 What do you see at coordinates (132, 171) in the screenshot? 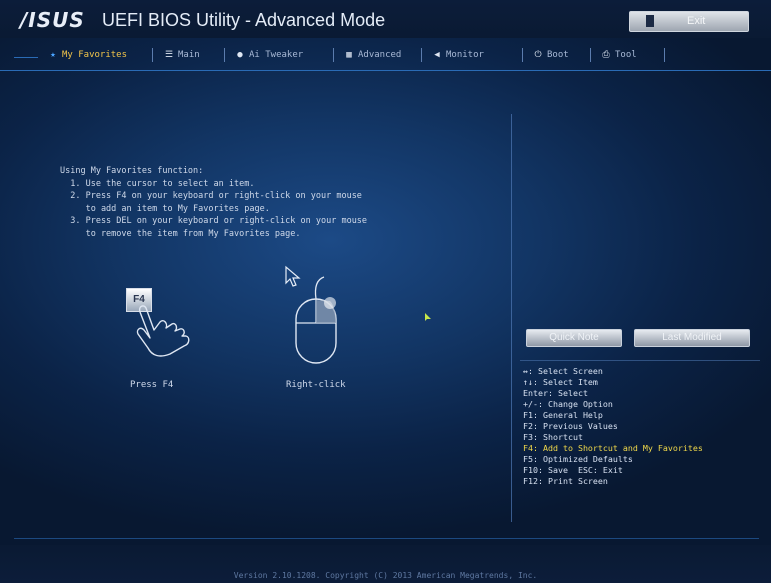
I see `instructions-heading: Using My Favorites function:` at bounding box center [132, 171].